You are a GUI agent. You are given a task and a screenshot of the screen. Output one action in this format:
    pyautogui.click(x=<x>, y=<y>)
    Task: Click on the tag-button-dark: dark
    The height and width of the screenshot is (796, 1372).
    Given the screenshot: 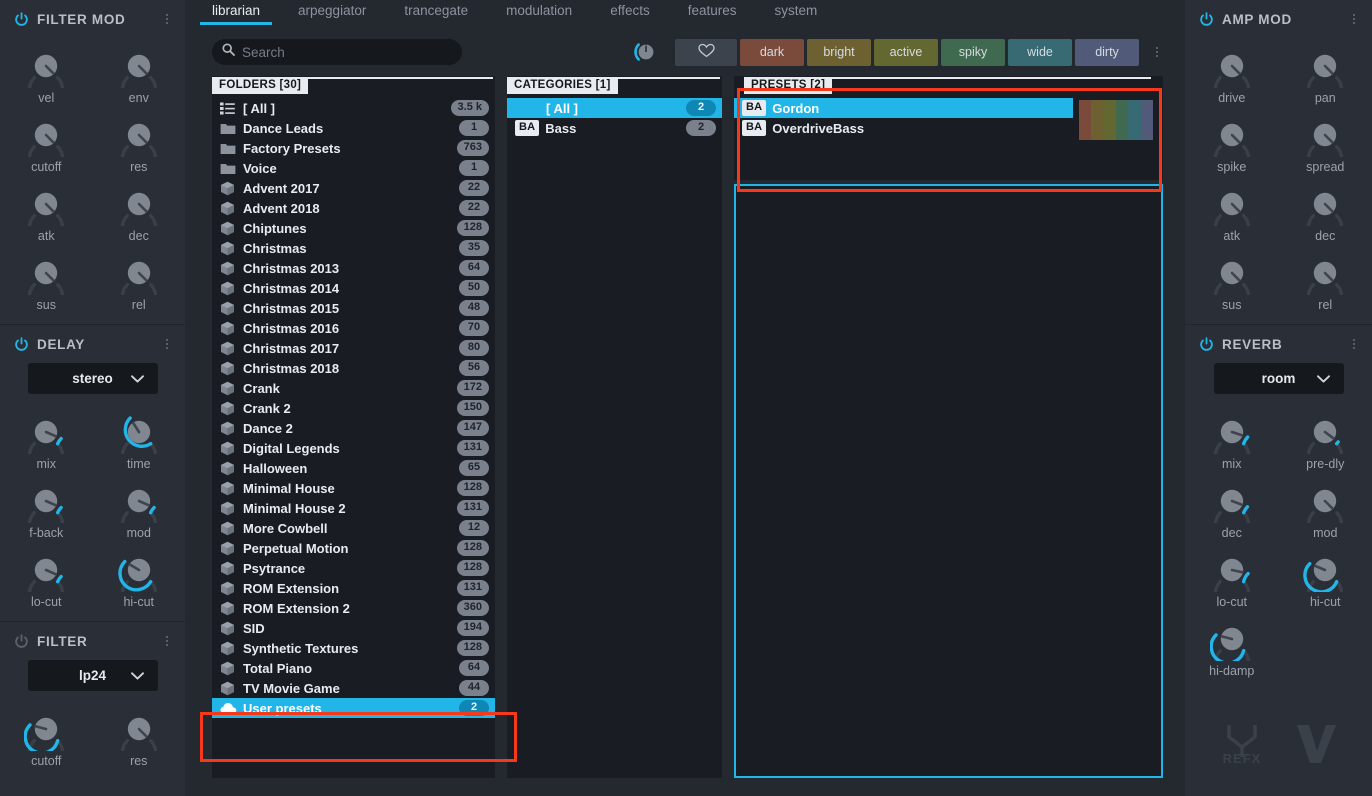 What is the action you would take?
    pyautogui.click(x=772, y=52)
    